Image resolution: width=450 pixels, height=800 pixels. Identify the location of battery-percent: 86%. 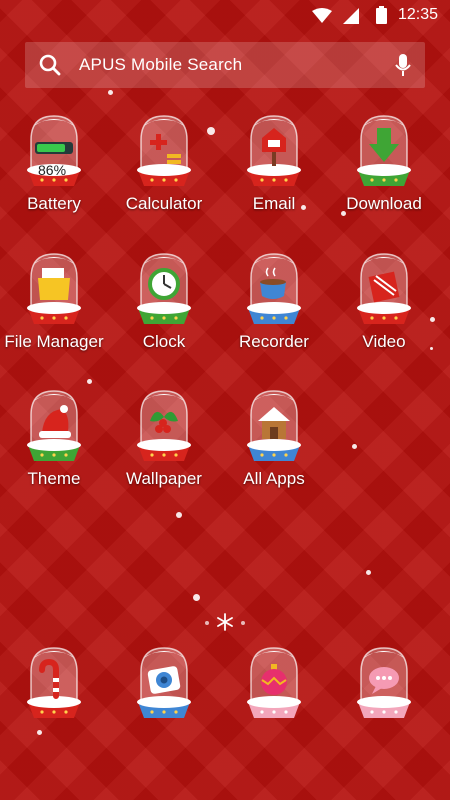
(52, 170).